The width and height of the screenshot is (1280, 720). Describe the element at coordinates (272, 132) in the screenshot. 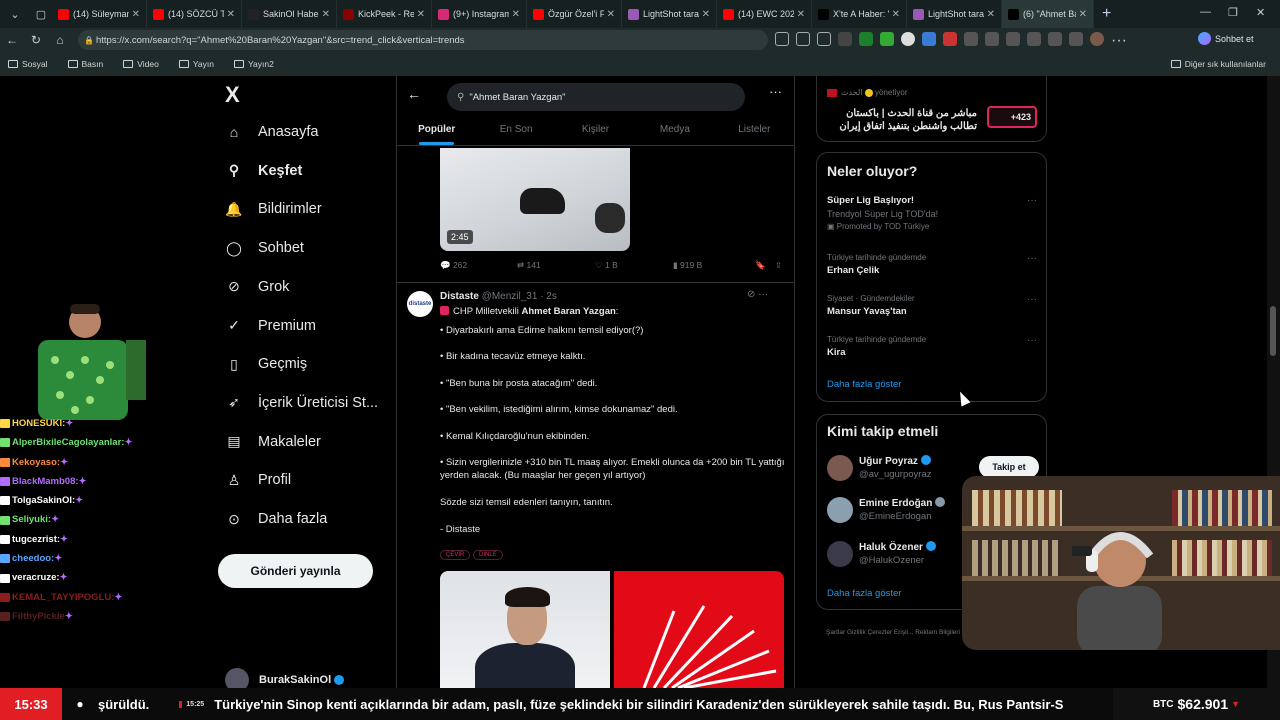

I see `nav-item-home: ⌂ Anasayfa` at that location.